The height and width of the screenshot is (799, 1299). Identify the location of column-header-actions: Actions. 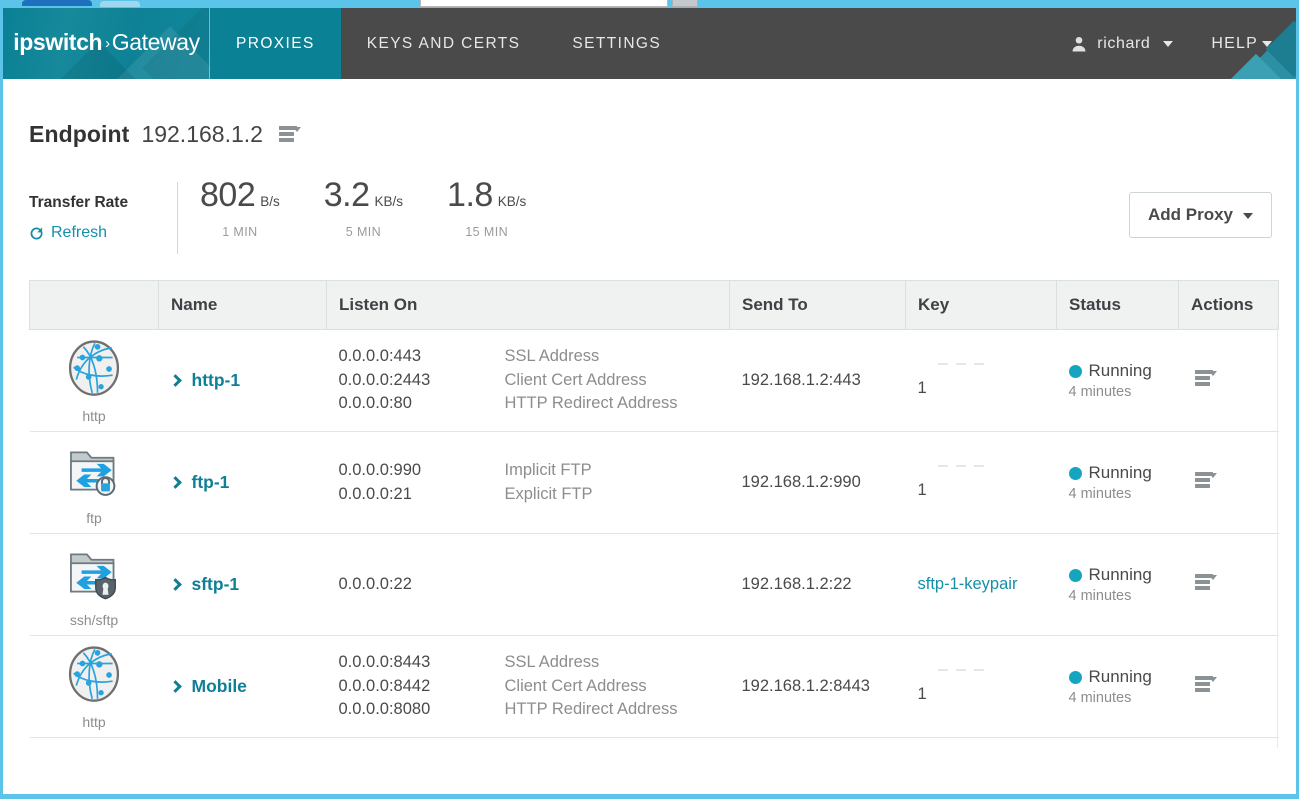
(1228, 305).